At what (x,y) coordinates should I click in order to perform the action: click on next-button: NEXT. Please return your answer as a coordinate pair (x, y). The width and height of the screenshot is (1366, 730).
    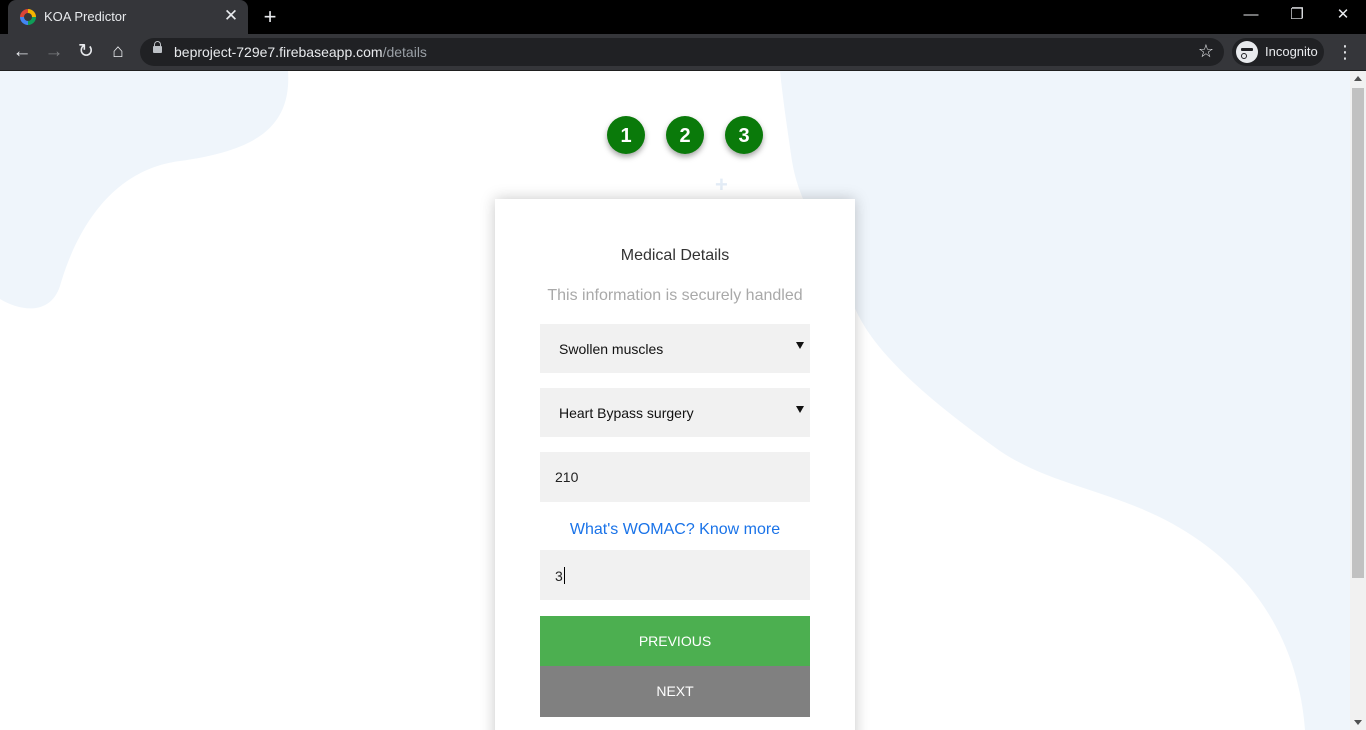
    Looking at the image, I should click on (675, 691).